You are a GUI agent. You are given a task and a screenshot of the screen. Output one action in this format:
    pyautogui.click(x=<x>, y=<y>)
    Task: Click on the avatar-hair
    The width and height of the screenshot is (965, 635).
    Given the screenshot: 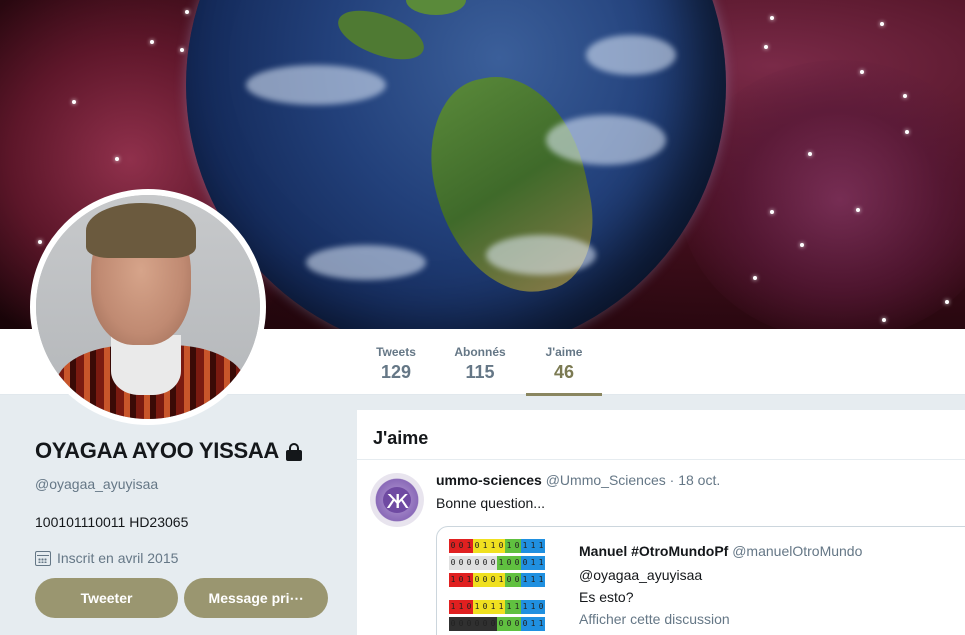 What is the action you would take?
    pyautogui.click(x=141, y=230)
    